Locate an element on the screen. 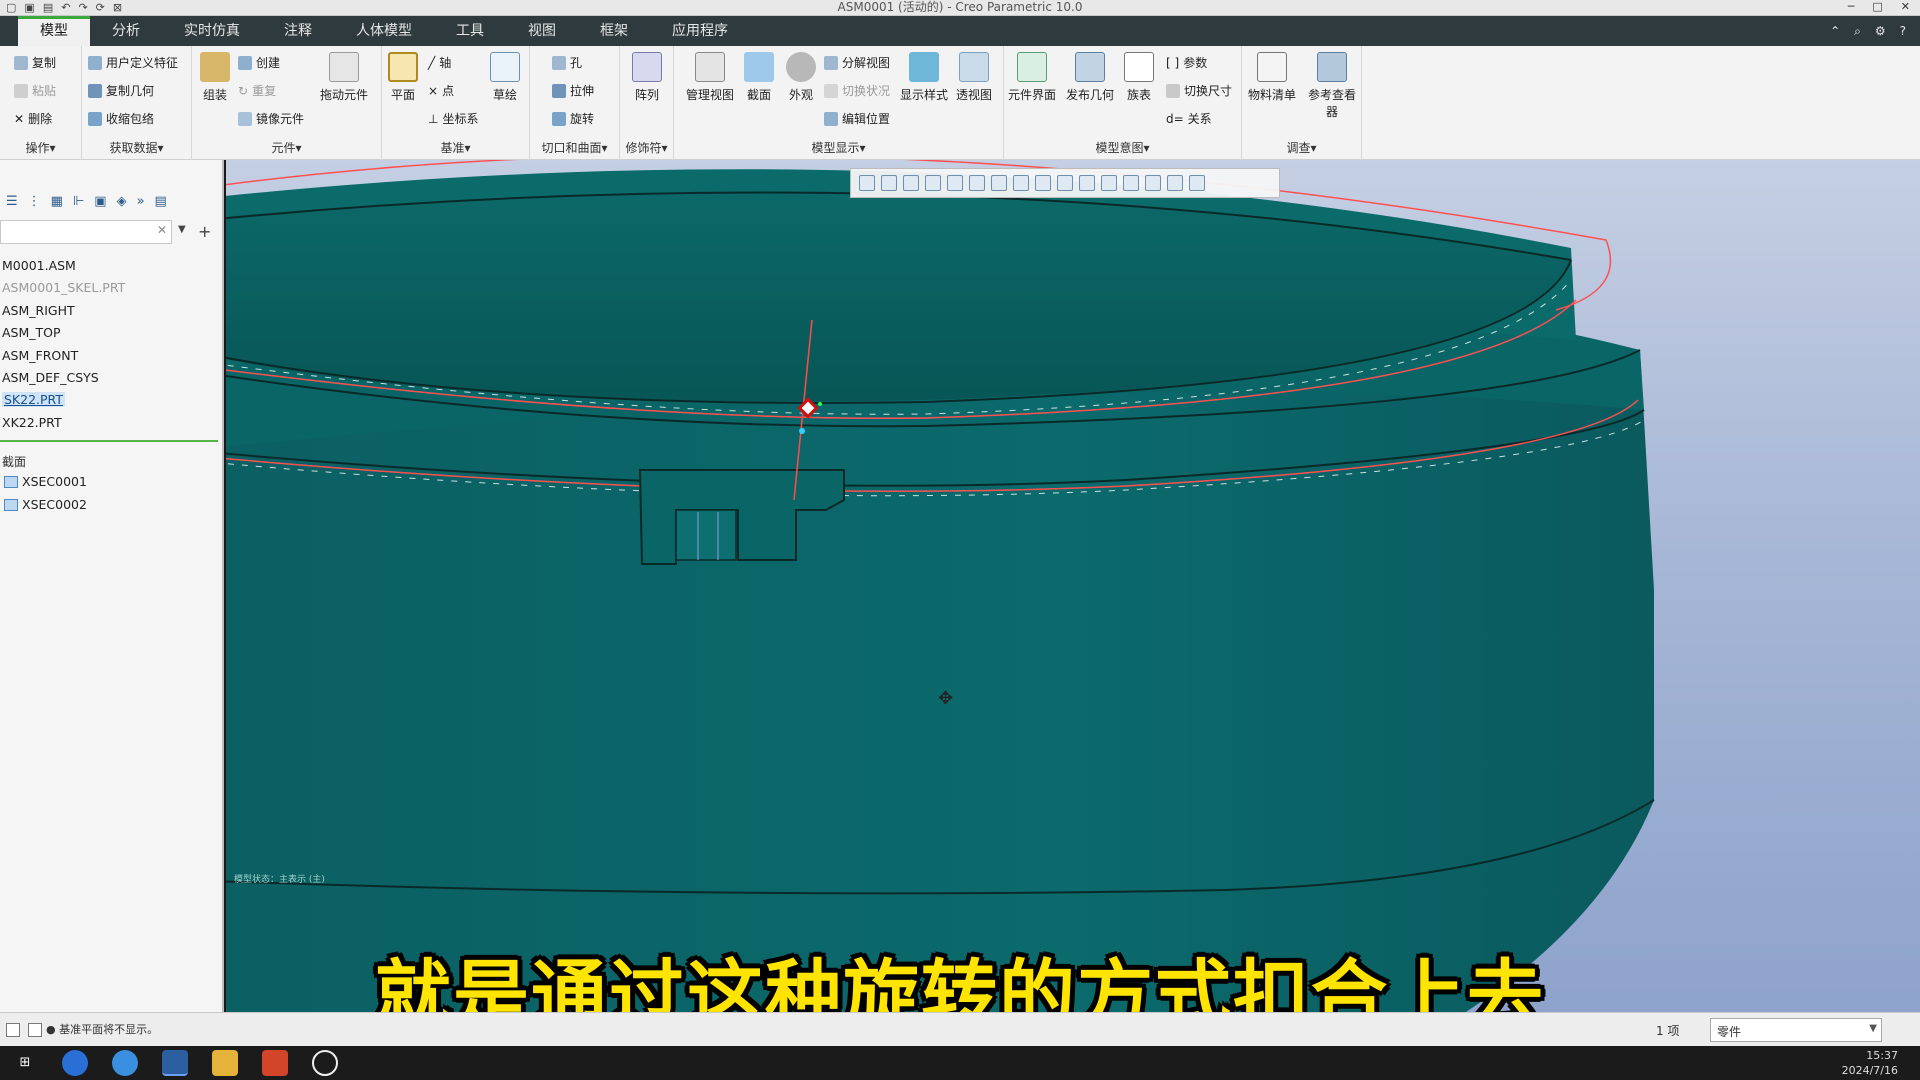  clear-search-icon: ✕ is located at coordinates (162, 230).